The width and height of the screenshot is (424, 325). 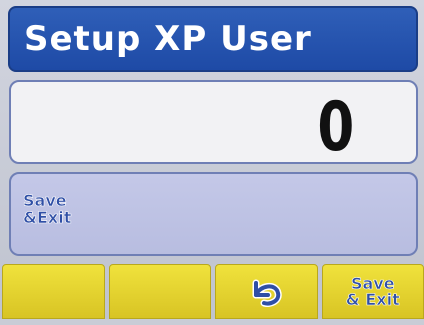 I want to click on back-arrow-icon, so click(x=266, y=292).